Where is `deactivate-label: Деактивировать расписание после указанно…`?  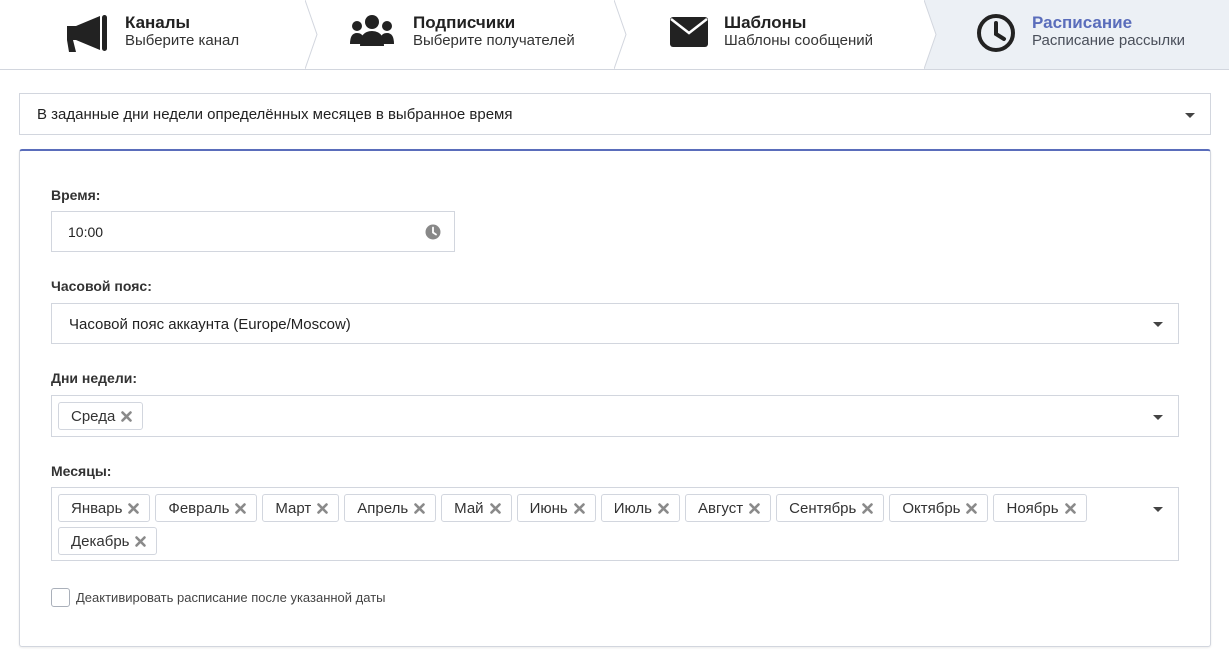
deactivate-label: Деактивировать расписание после указанно… is located at coordinates (231, 597).